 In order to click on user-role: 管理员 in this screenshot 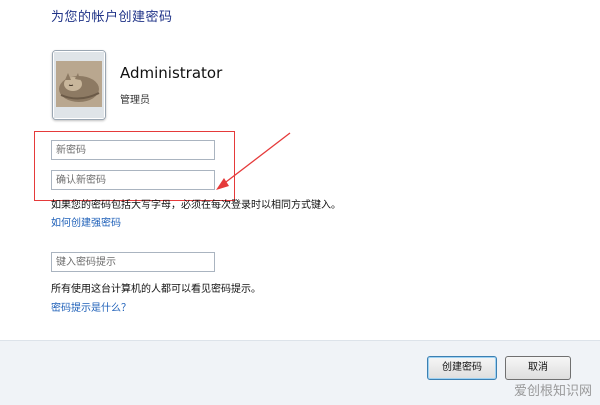, I will do `click(135, 100)`.